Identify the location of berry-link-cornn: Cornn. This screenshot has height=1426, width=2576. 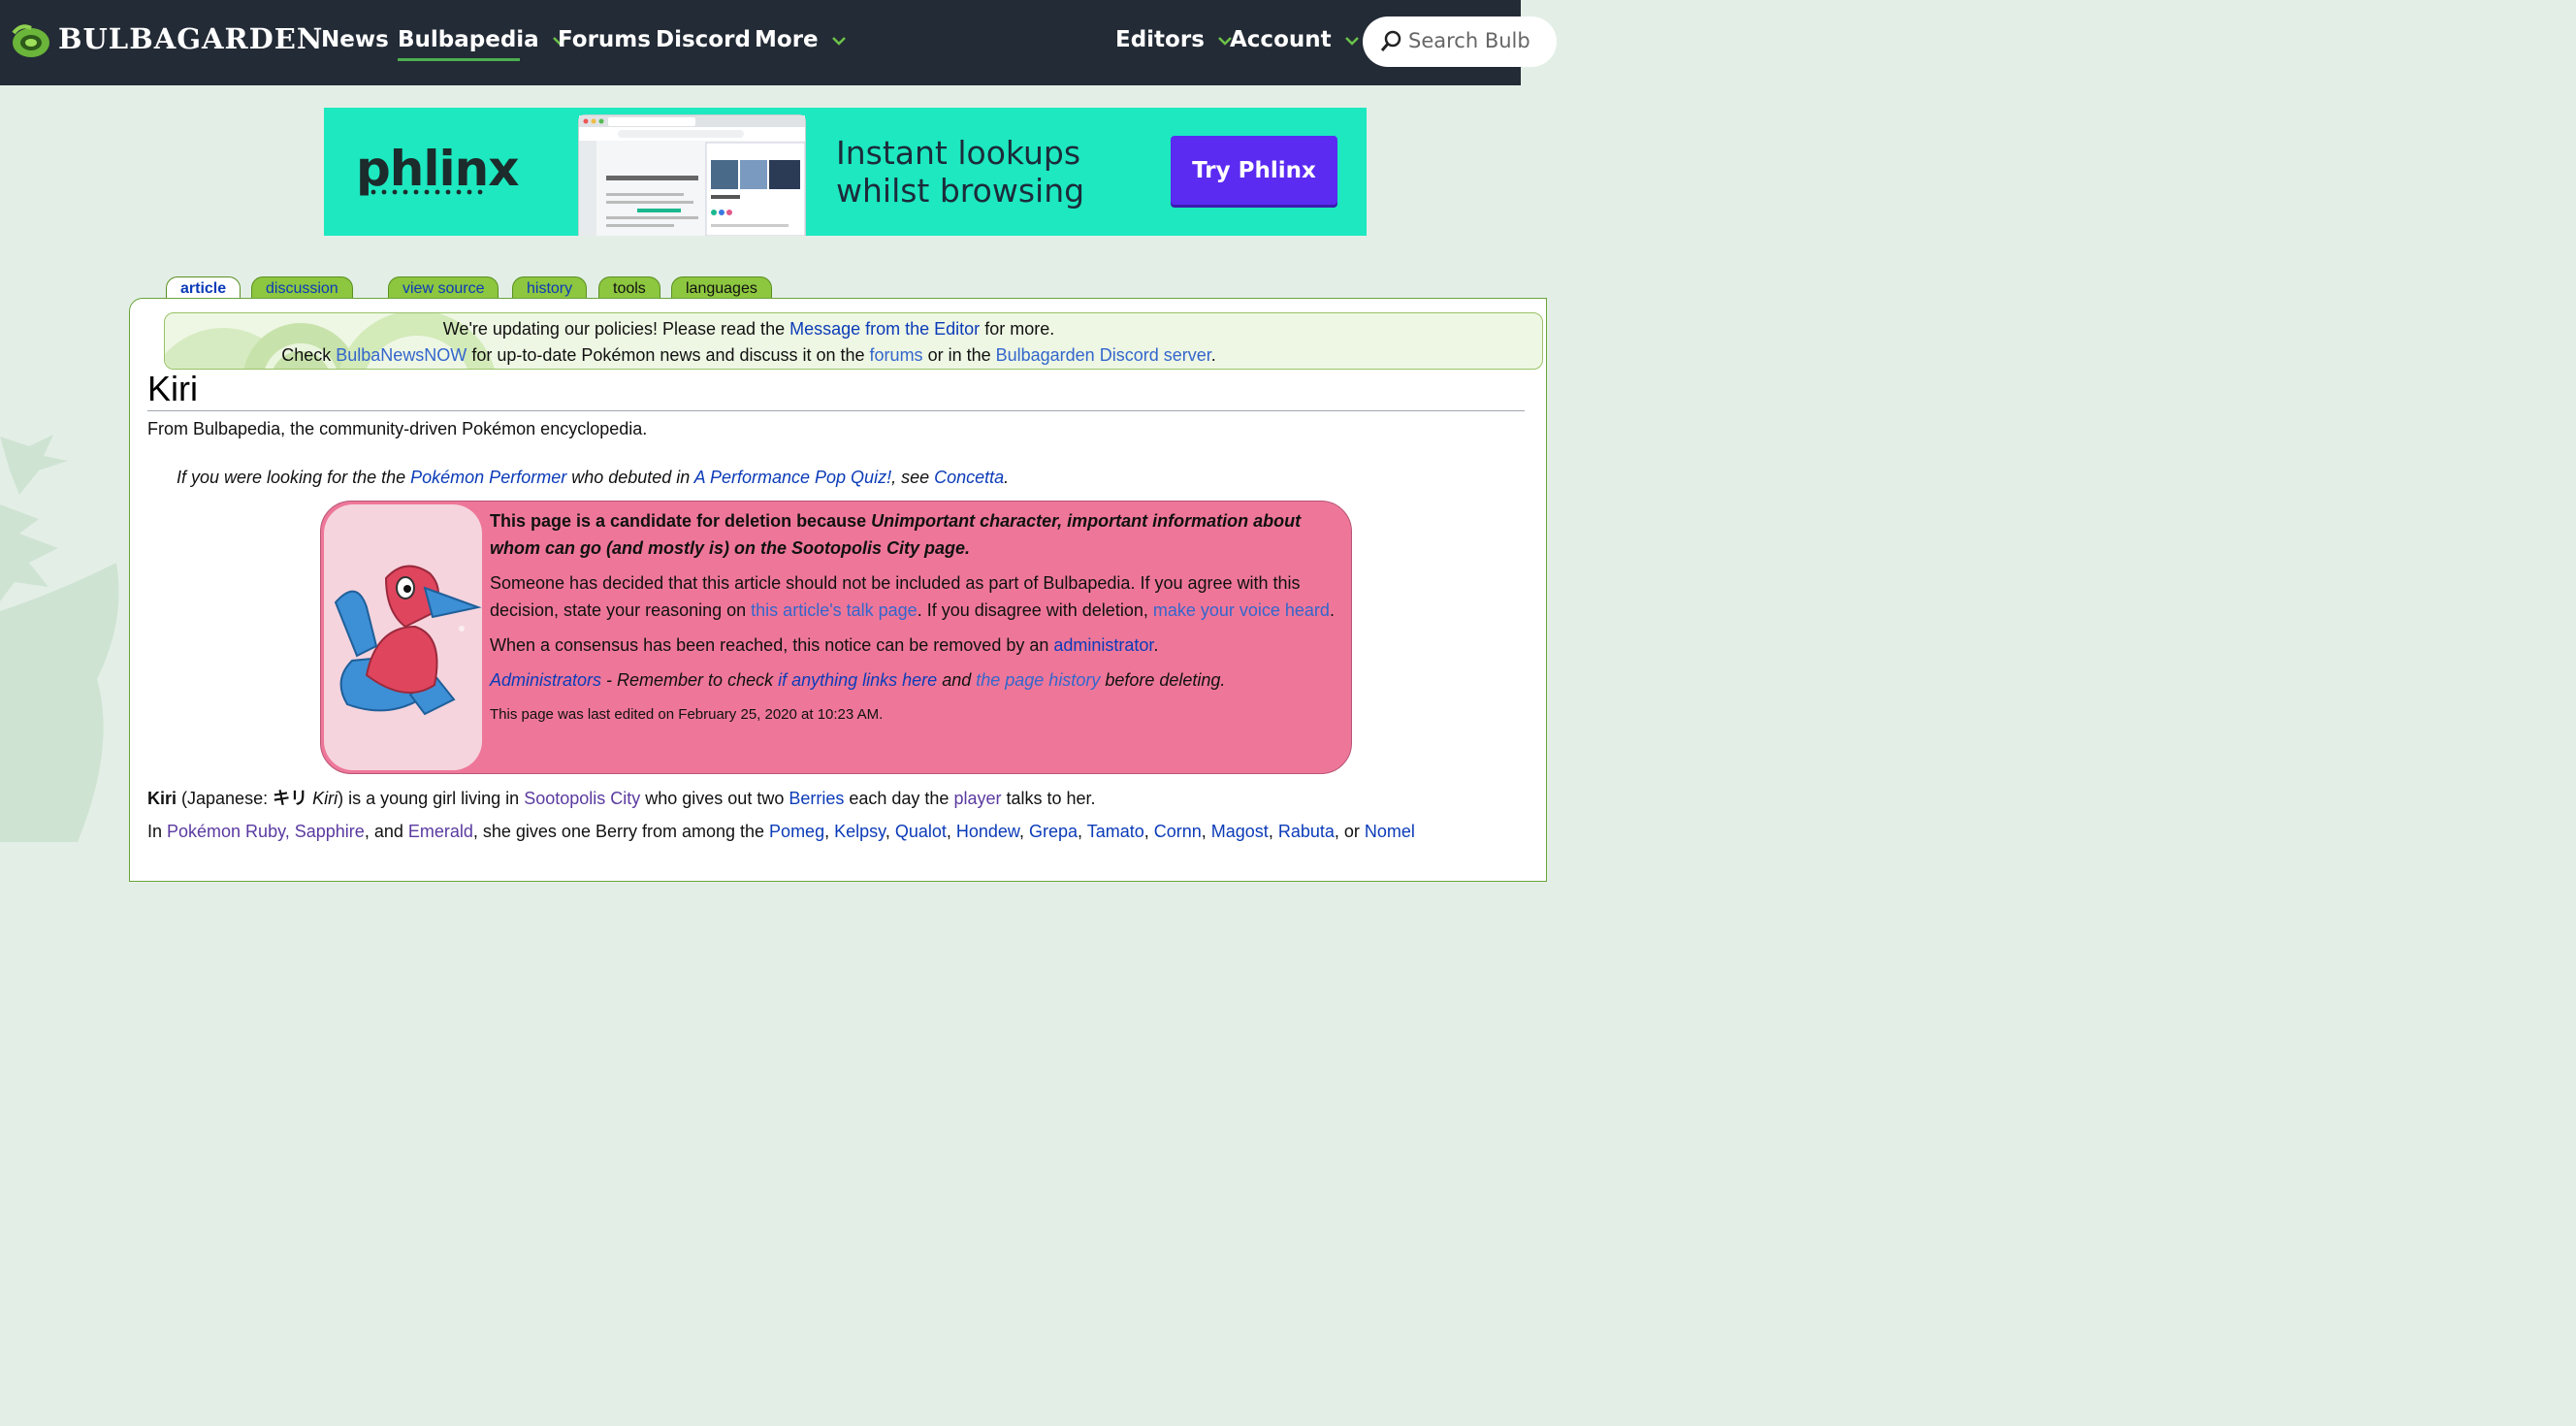
(1178, 831).